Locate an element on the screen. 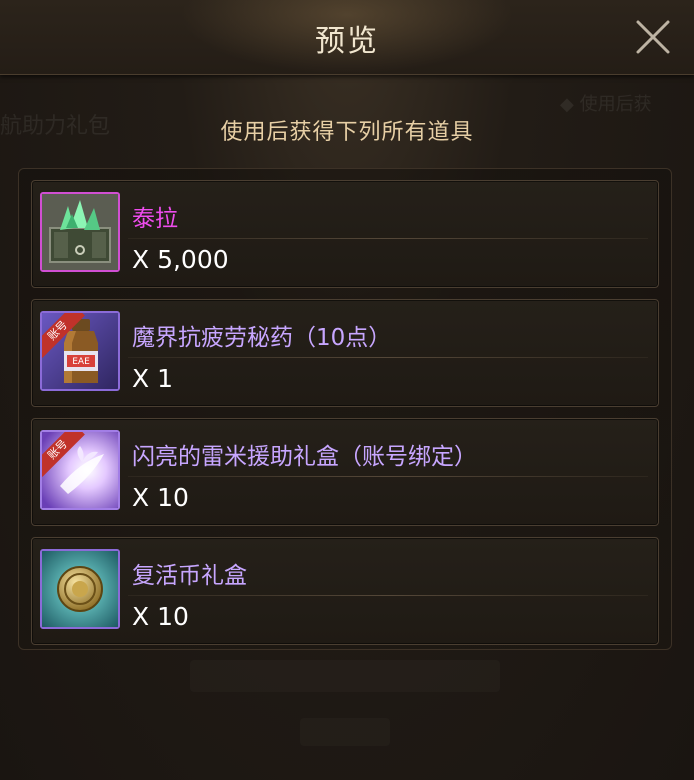 This screenshot has width=694, height=780. tera-crystal-chest-icon is located at coordinates (80, 232).